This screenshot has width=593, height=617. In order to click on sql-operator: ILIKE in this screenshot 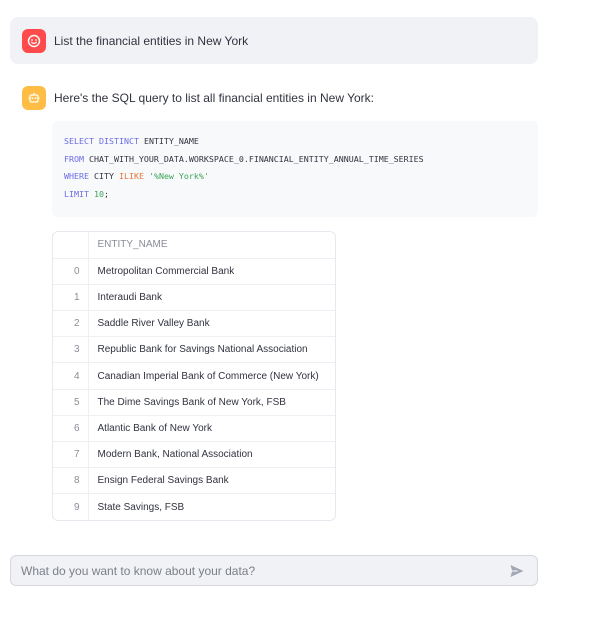, I will do `click(131, 176)`.